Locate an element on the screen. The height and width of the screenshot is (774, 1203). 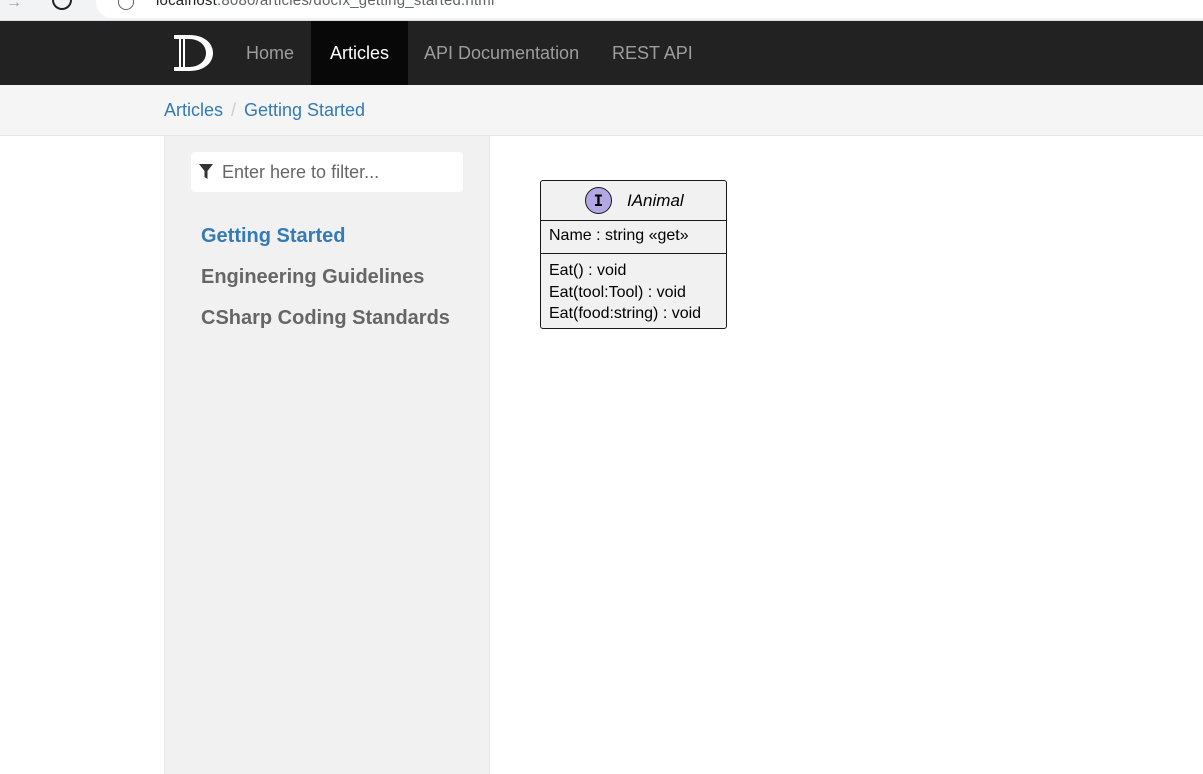
breadcrumb-getting-started: Getting Started is located at coordinates (304, 110).